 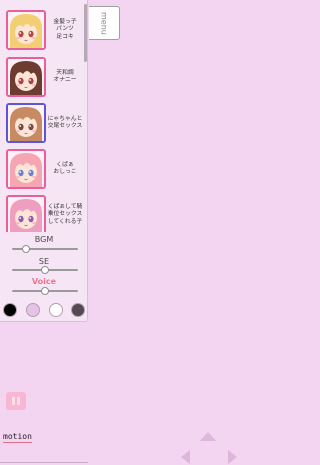 What do you see at coordinates (65, 214) in the screenshot?
I see `scene-label: くぱぁして騎 乗位セックス してくれる子` at bounding box center [65, 214].